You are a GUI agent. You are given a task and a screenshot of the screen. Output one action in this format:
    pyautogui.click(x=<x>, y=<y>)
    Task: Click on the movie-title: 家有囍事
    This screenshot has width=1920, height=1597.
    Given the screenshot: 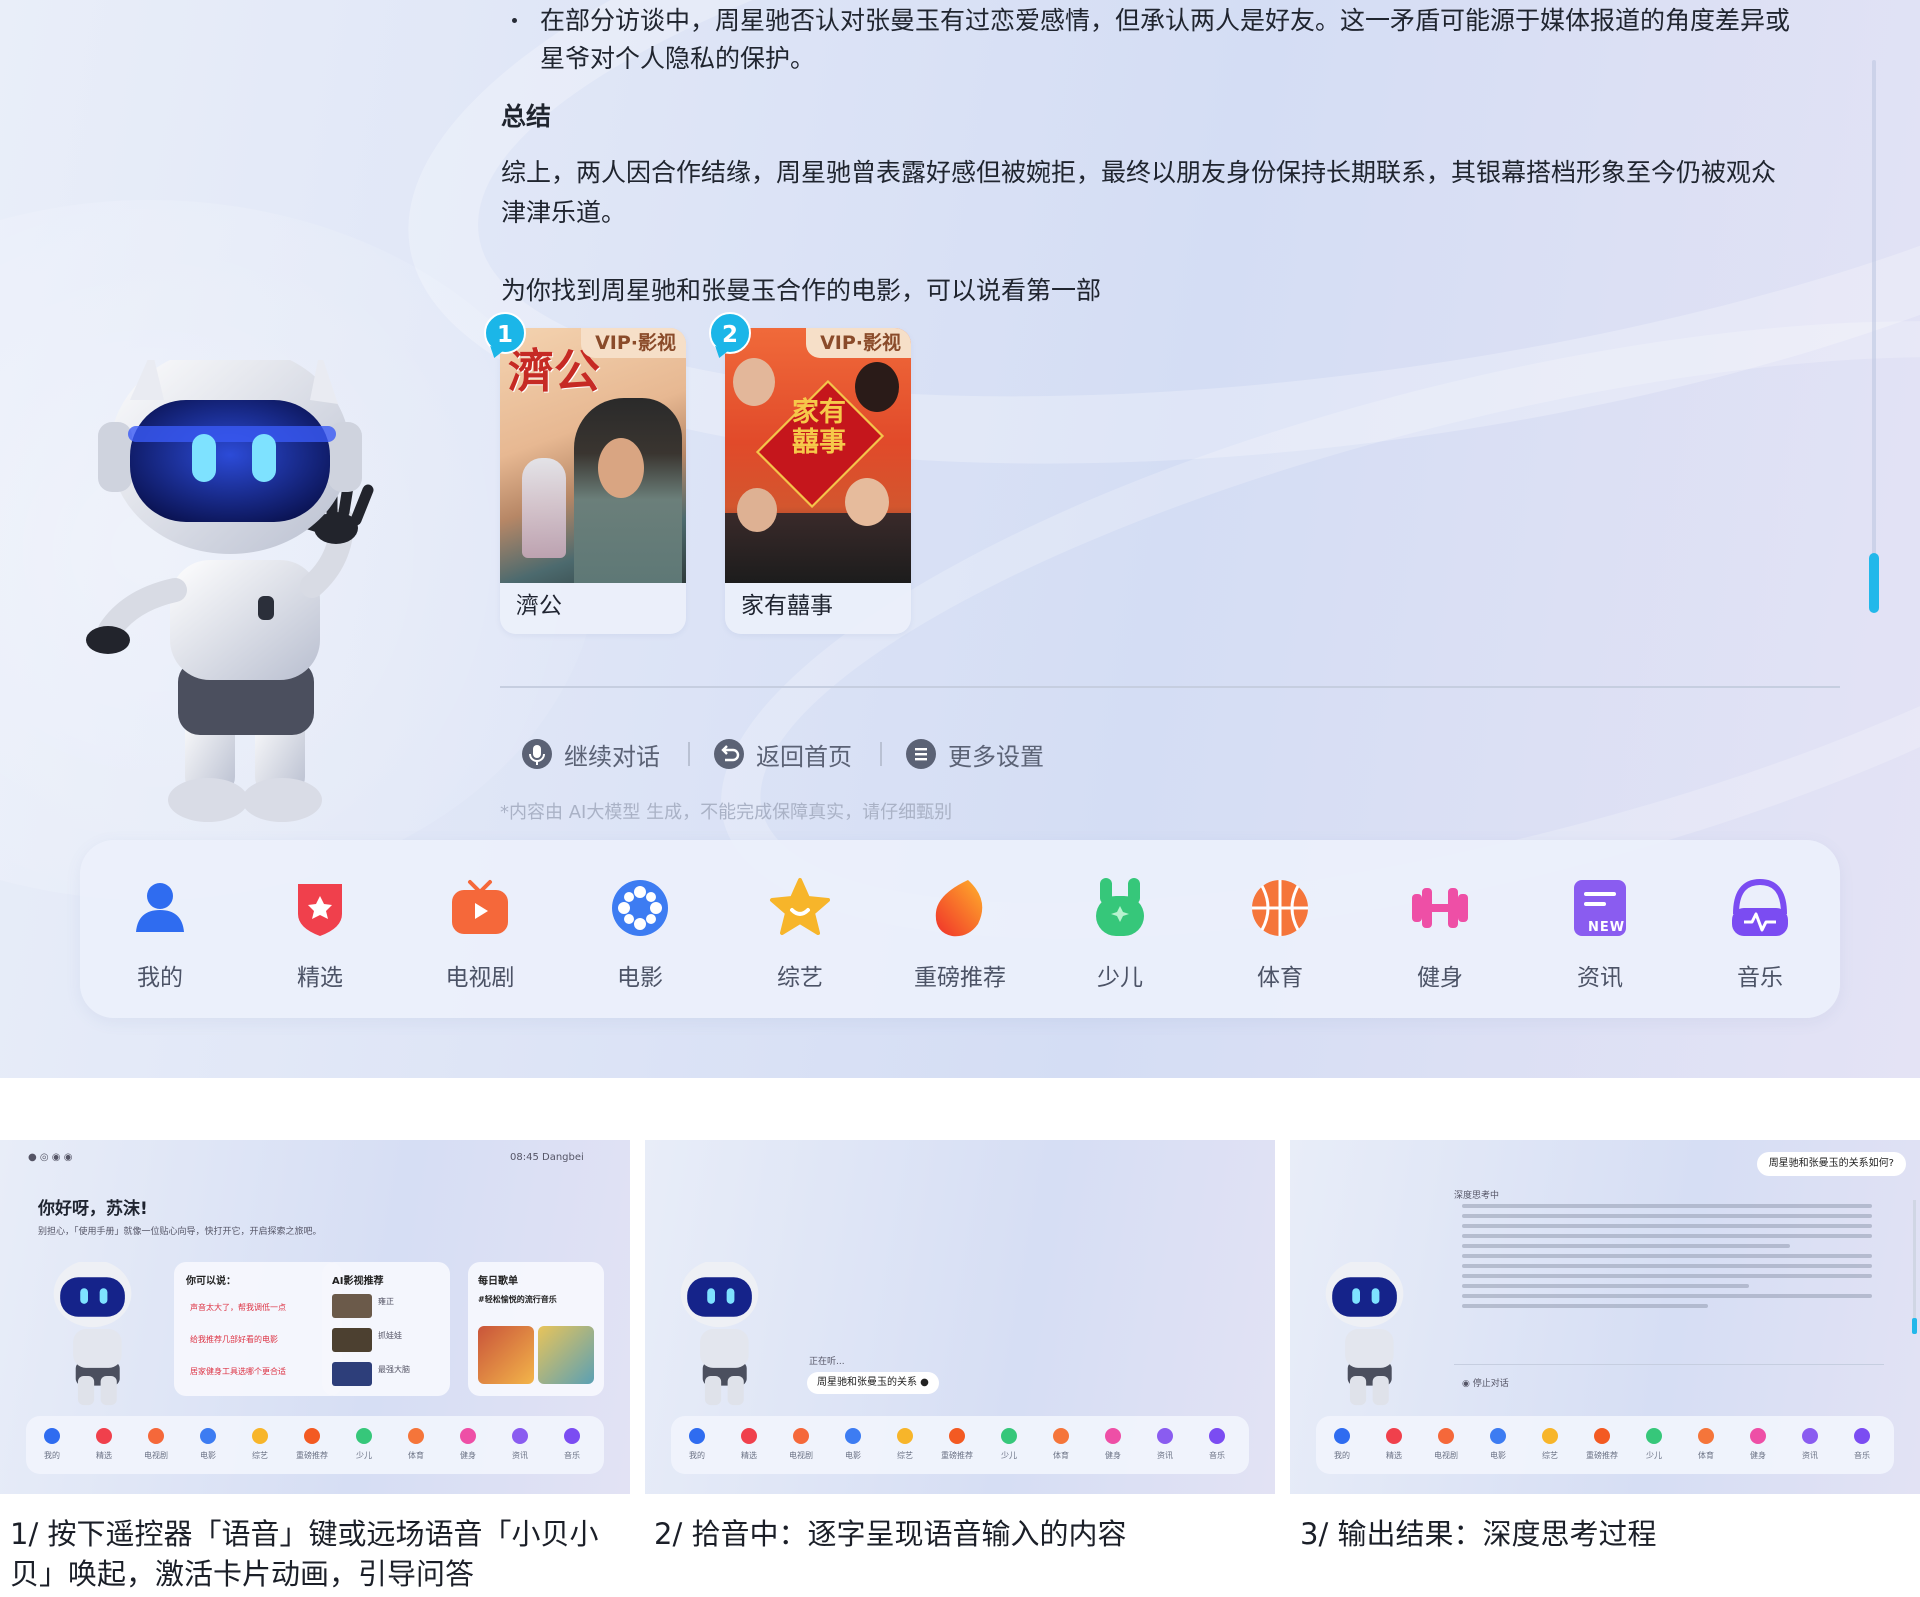 What is the action you would take?
    pyautogui.click(x=787, y=606)
    